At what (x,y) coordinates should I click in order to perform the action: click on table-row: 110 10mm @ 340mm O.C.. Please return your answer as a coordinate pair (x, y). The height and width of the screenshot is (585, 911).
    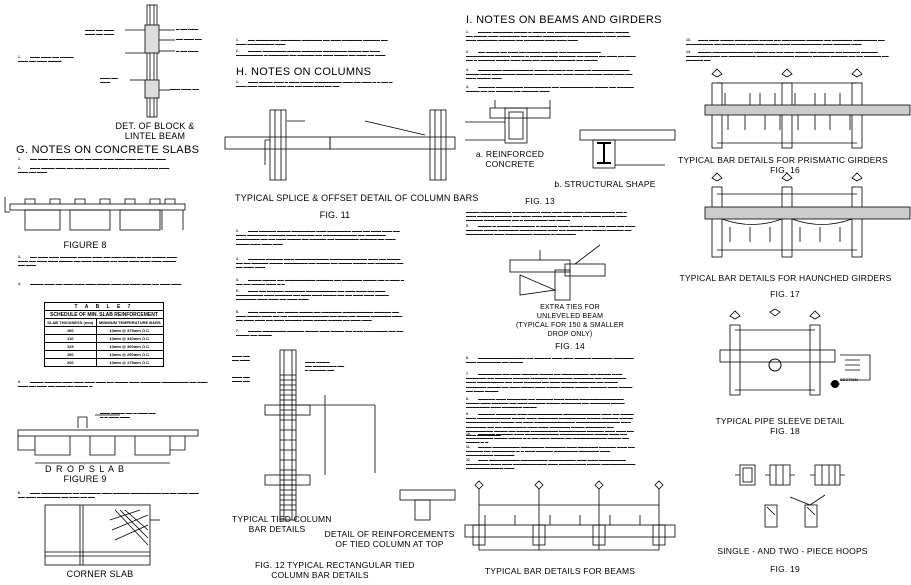
    Looking at the image, I should click on (104, 338).